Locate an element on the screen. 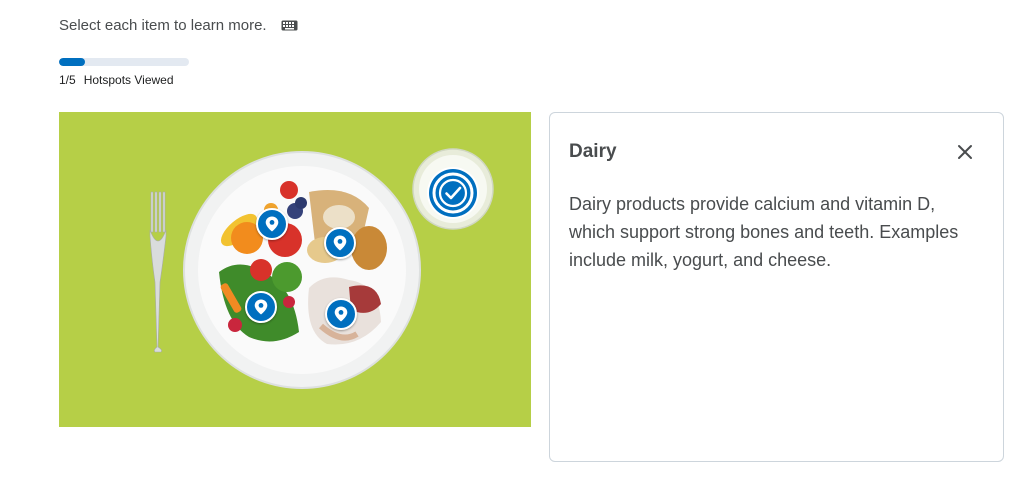 The height and width of the screenshot is (486, 1030). hotspot-protein is located at coordinates (341, 314).